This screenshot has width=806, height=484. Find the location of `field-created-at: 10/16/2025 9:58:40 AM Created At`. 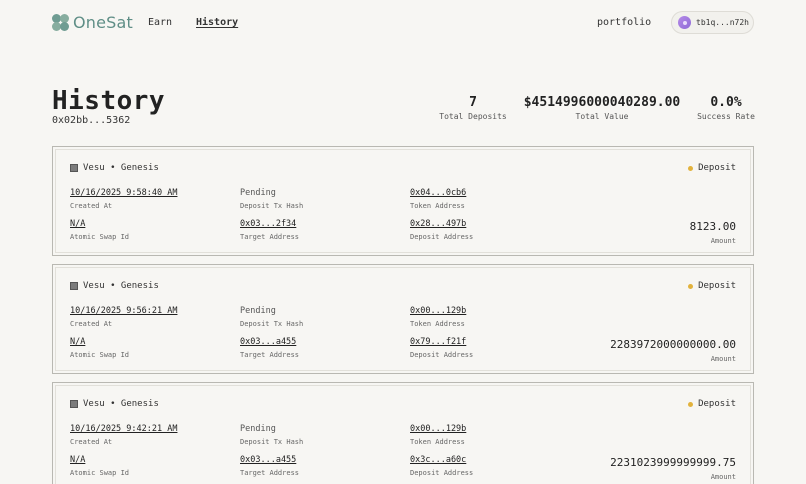

field-created-at: 10/16/2025 9:58:40 AM Created At is located at coordinates (123, 199).